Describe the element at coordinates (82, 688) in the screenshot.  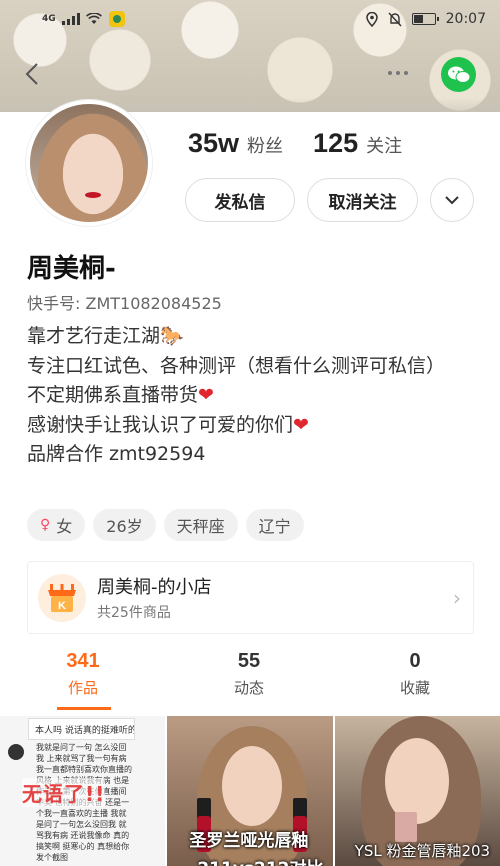
I see `tab-label: 作品` at that location.